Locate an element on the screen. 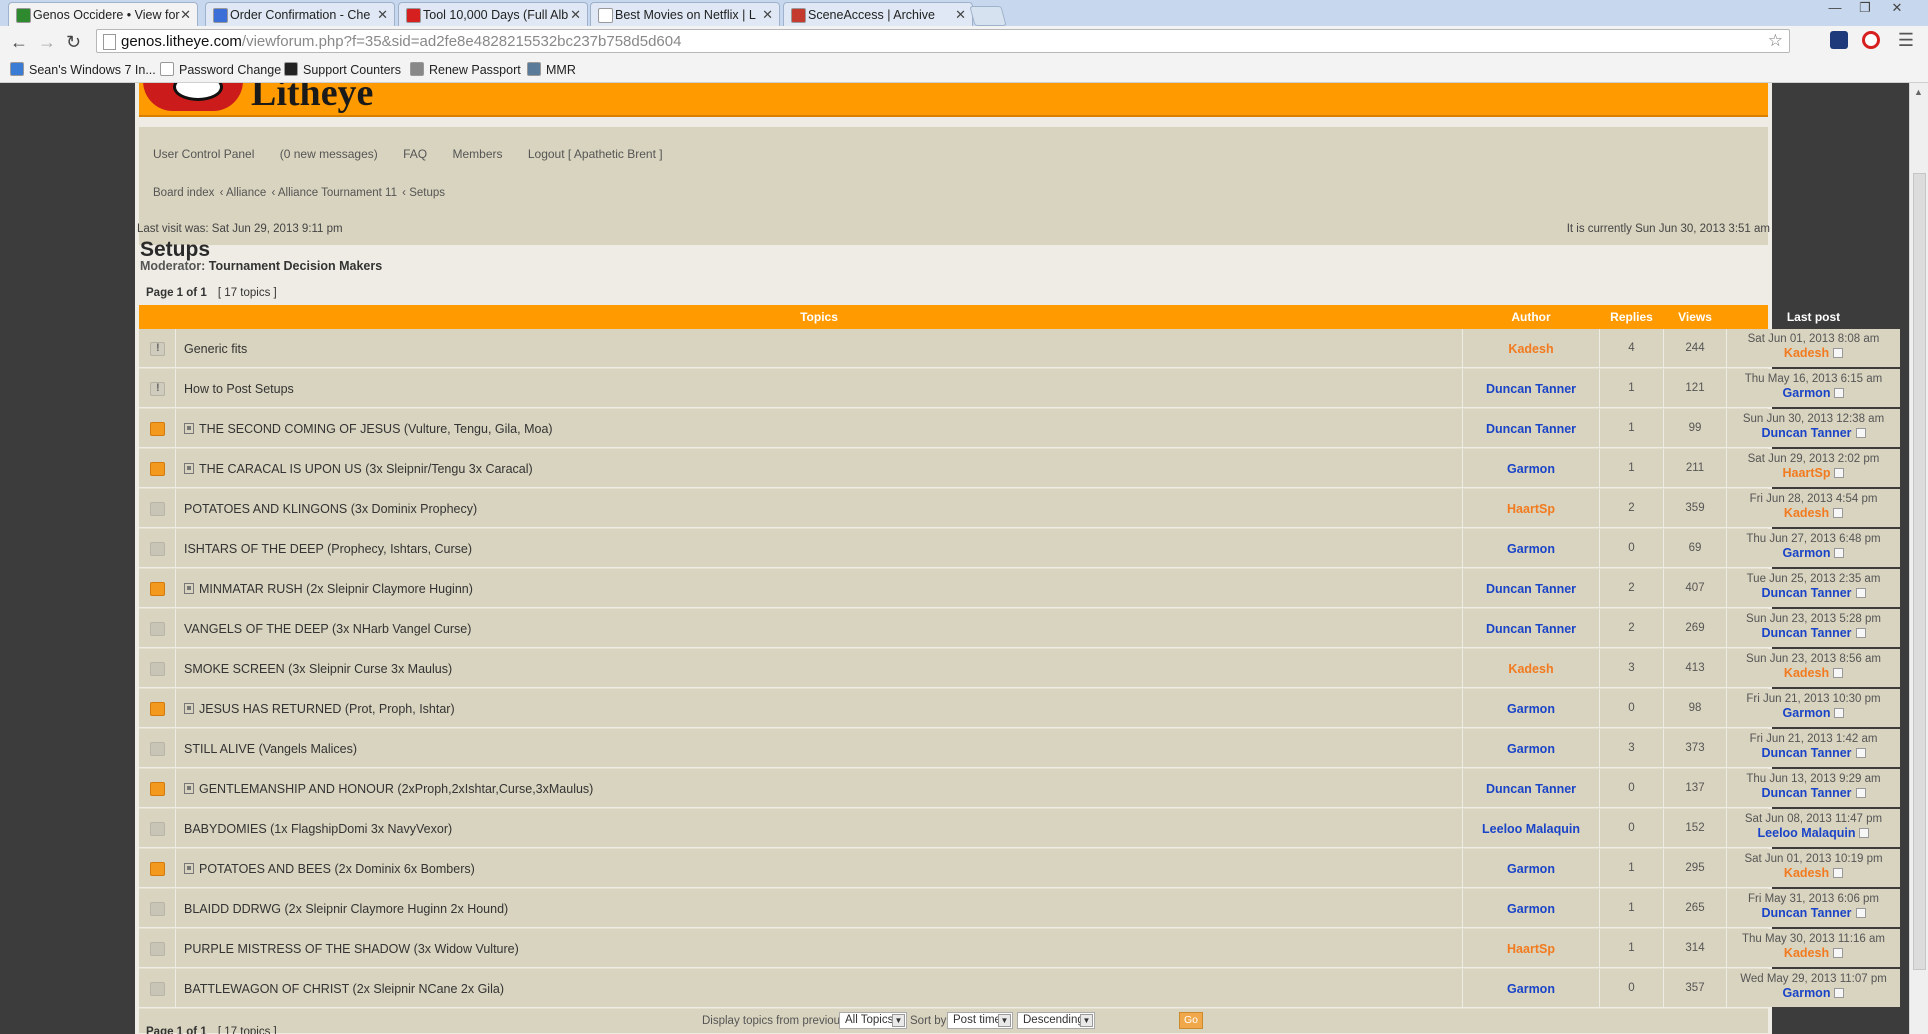 The width and height of the screenshot is (1928, 1034). browser-tab: Genos Occidere • View for ✕ is located at coordinates (103, 14).